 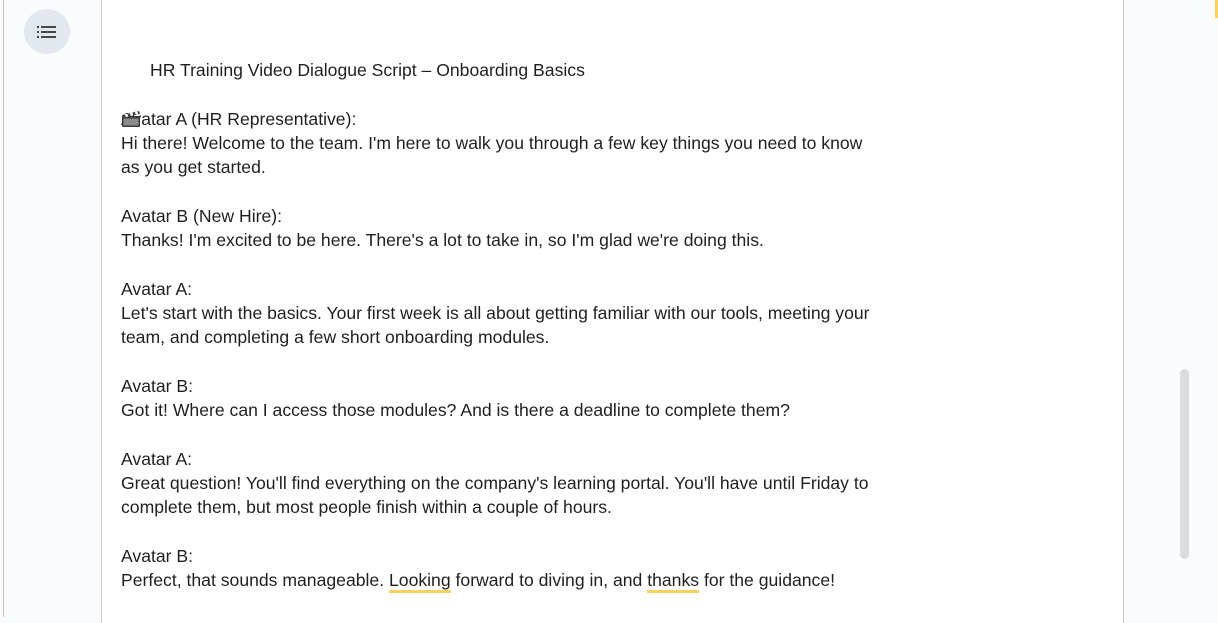 What do you see at coordinates (420, 582) in the screenshot?
I see `spelling-suggestion: Looking` at bounding box center [420, 582].